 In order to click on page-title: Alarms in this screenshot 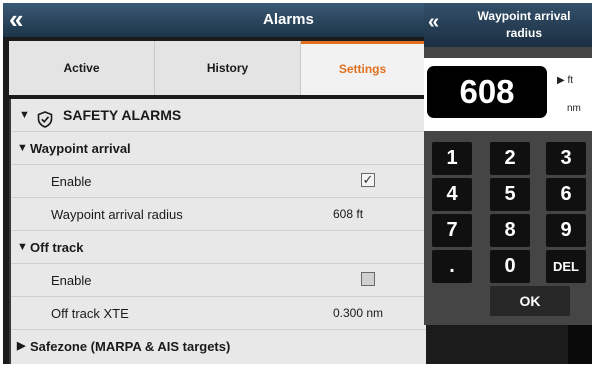, I will do `click(288, 19)`.